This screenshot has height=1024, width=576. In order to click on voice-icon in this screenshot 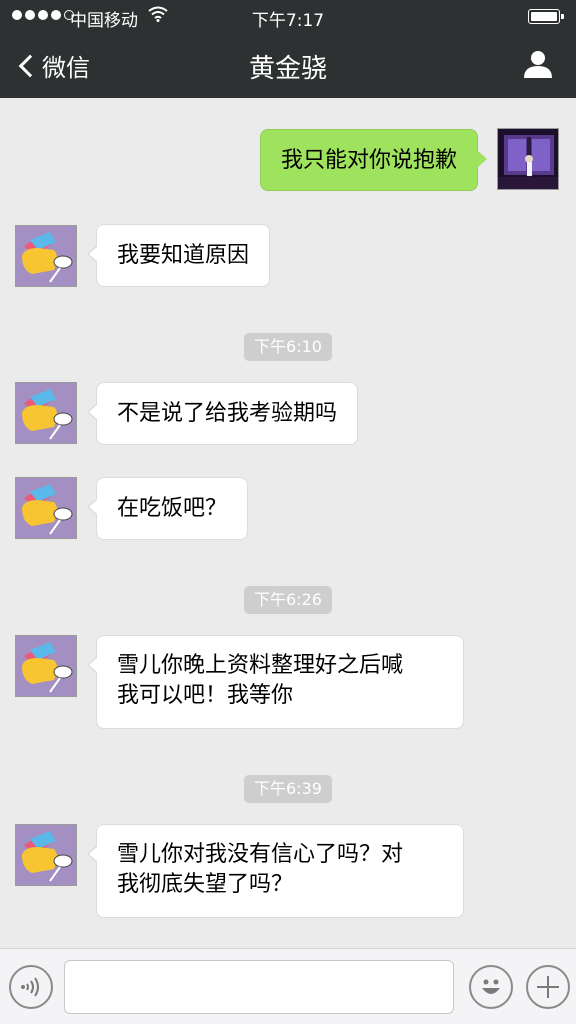, I will do `click(30, 987)`.